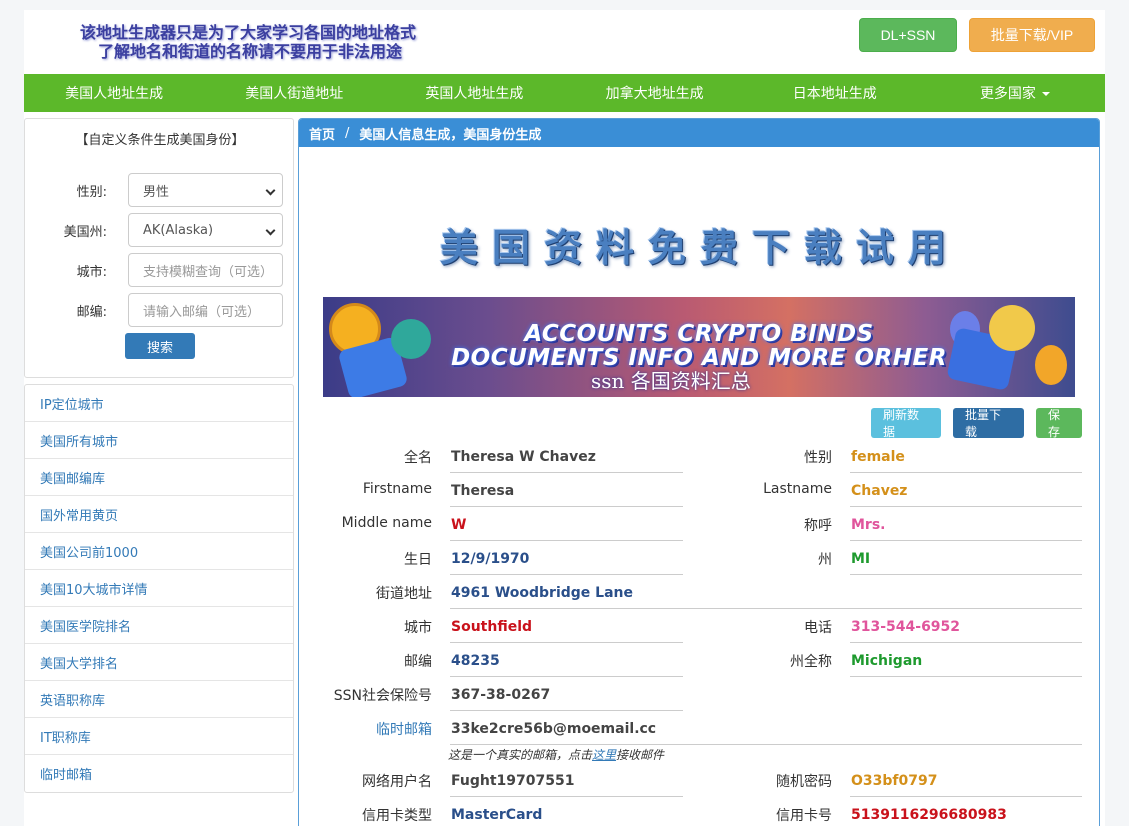 The height and width of the screenshot is (826, 1129). I want to click on username-value: Fught19707551, so click(566, 785).